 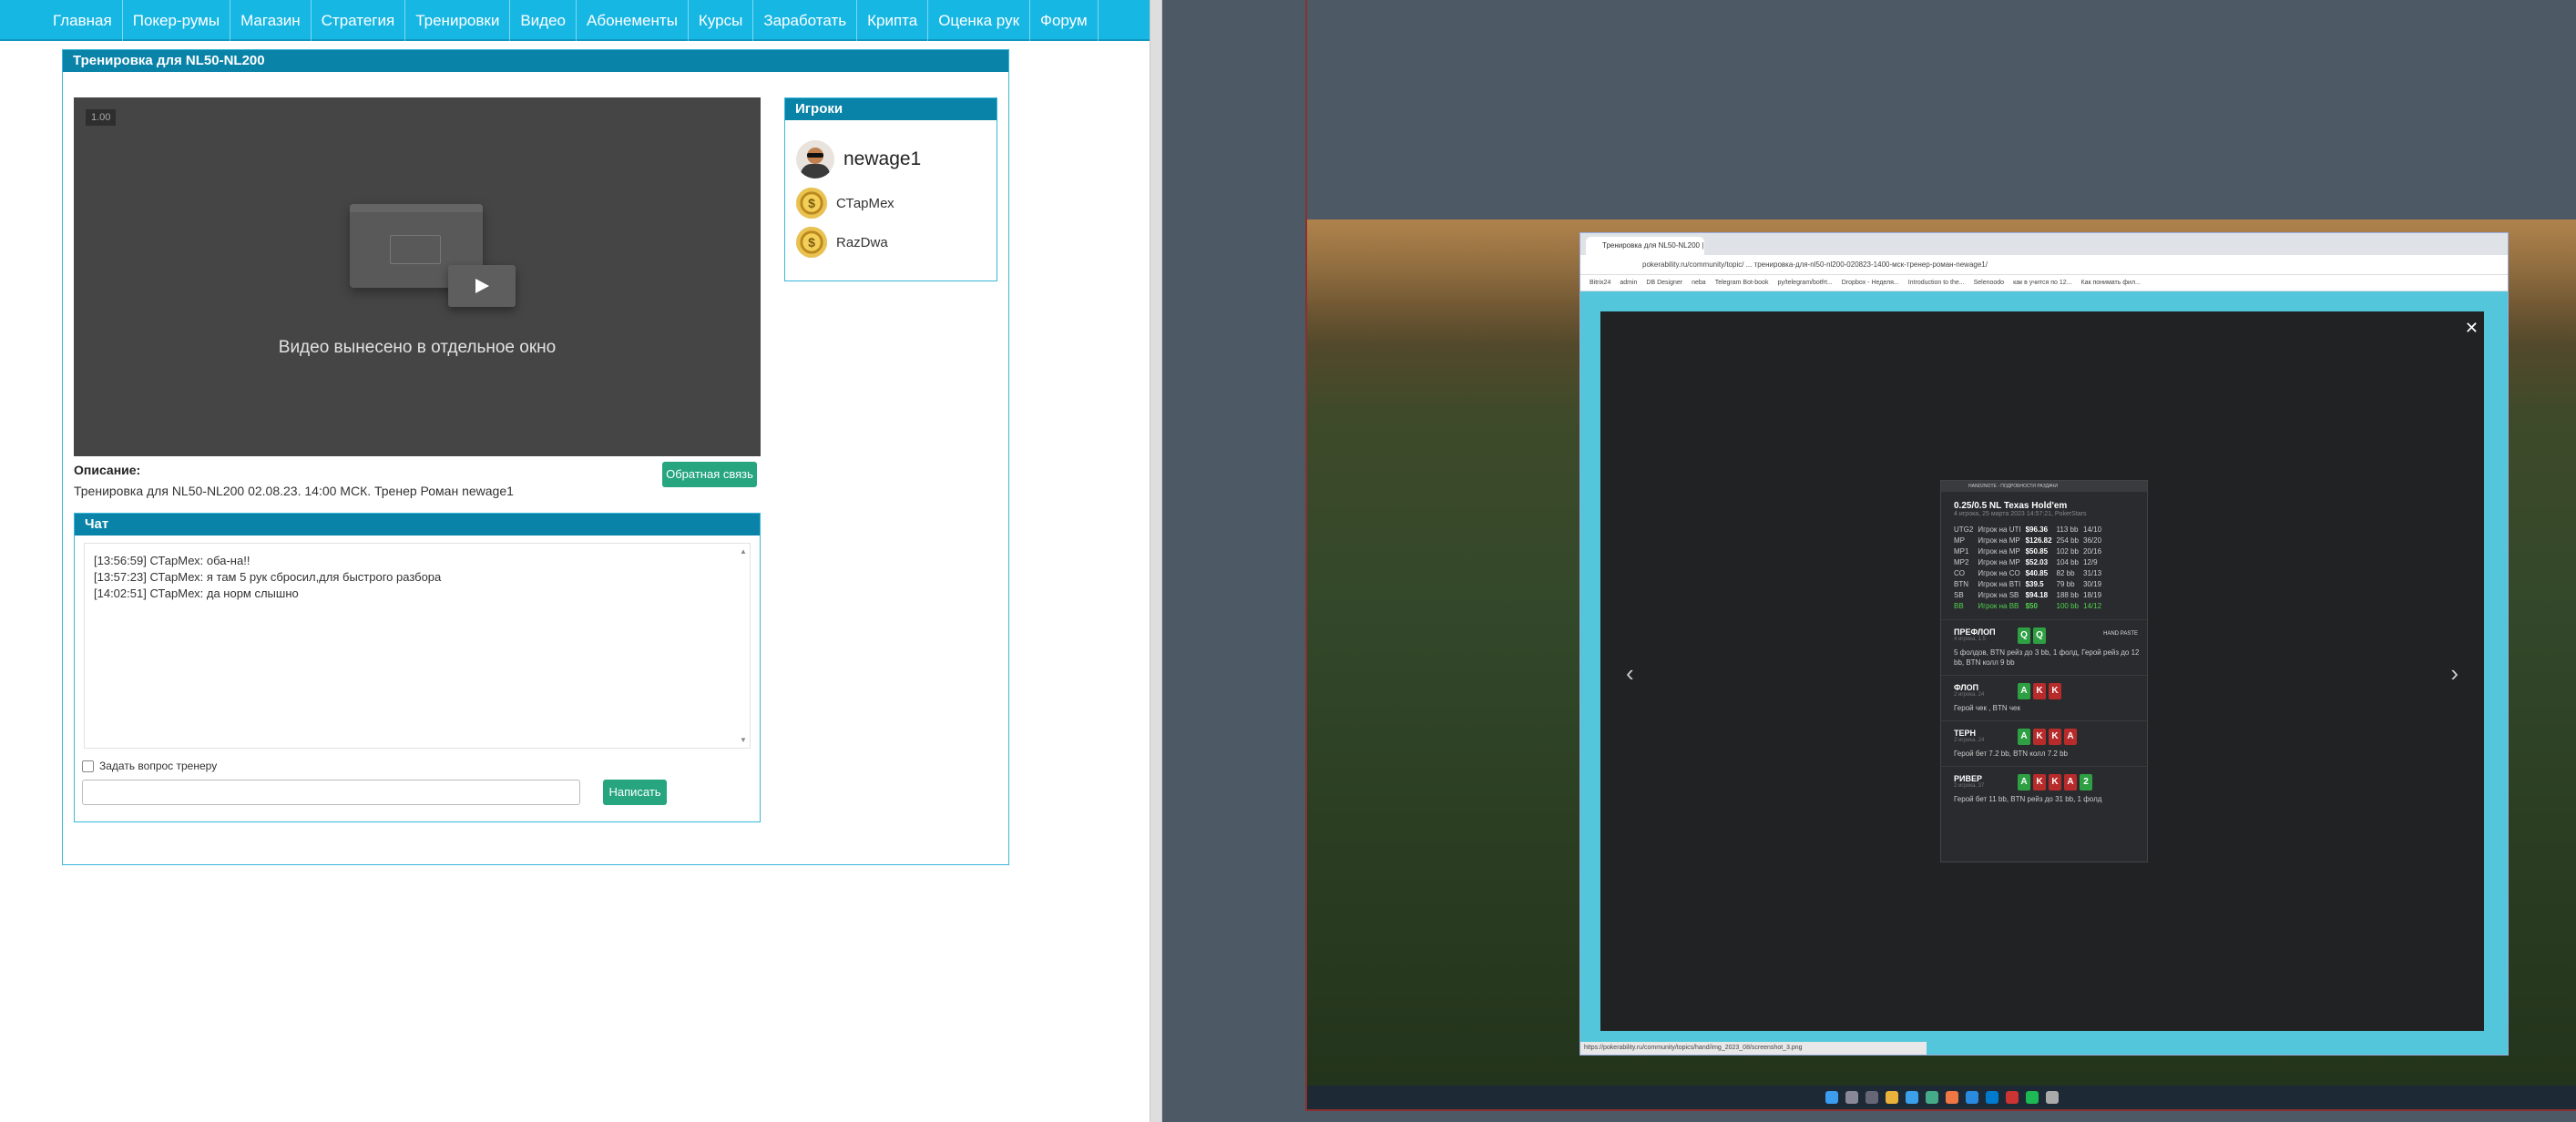 What do you see at coordinates (2032, 1097) in the screenshot?
I see `spotify-icon` at bounding box center [2032, 1097].